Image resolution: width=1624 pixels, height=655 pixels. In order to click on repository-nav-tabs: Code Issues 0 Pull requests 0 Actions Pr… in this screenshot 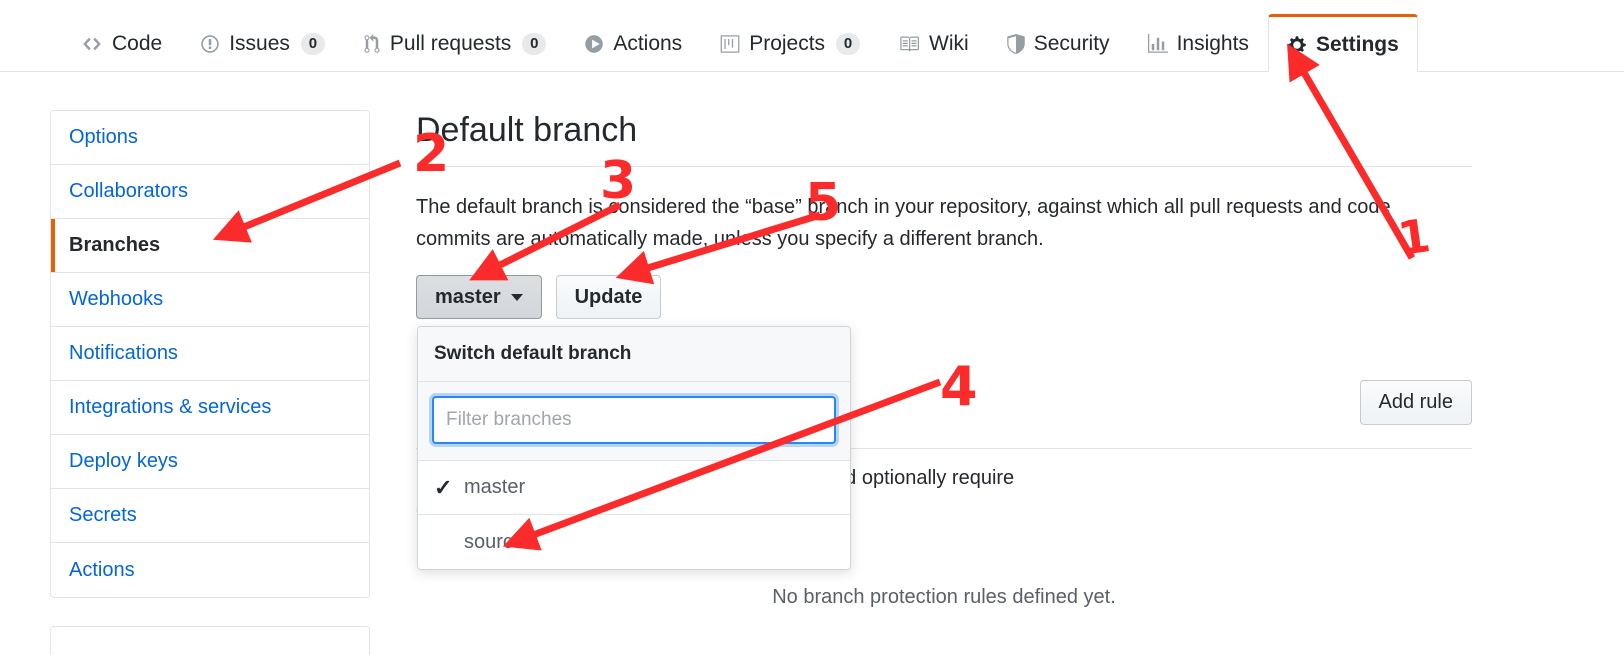, I will do `click(740, 43)`.